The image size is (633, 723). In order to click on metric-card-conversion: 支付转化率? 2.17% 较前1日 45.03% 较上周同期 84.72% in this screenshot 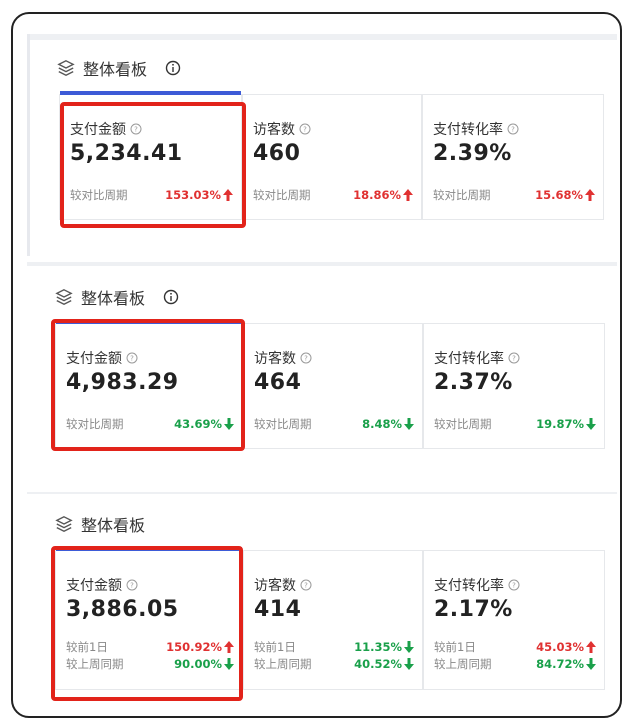, I will do `click(514, 620)`.